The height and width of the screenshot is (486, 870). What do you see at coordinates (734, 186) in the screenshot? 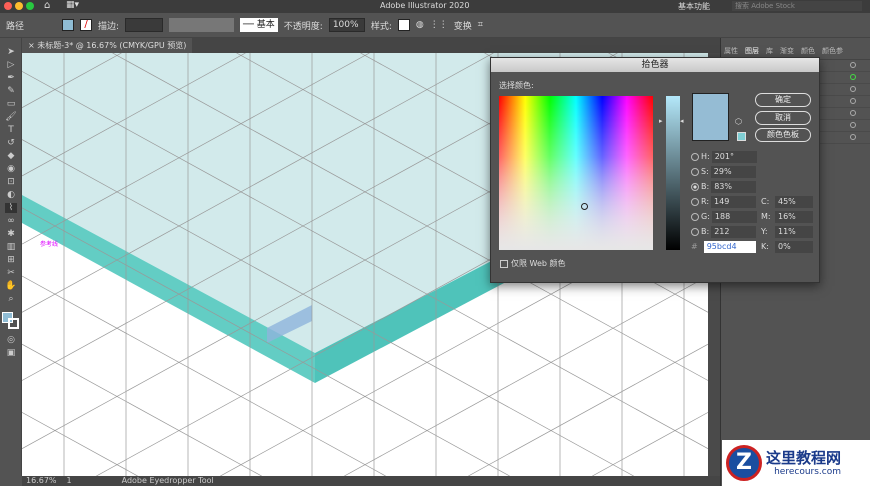
I see `brightness-input: 83%` at bounding box center [734, 186].